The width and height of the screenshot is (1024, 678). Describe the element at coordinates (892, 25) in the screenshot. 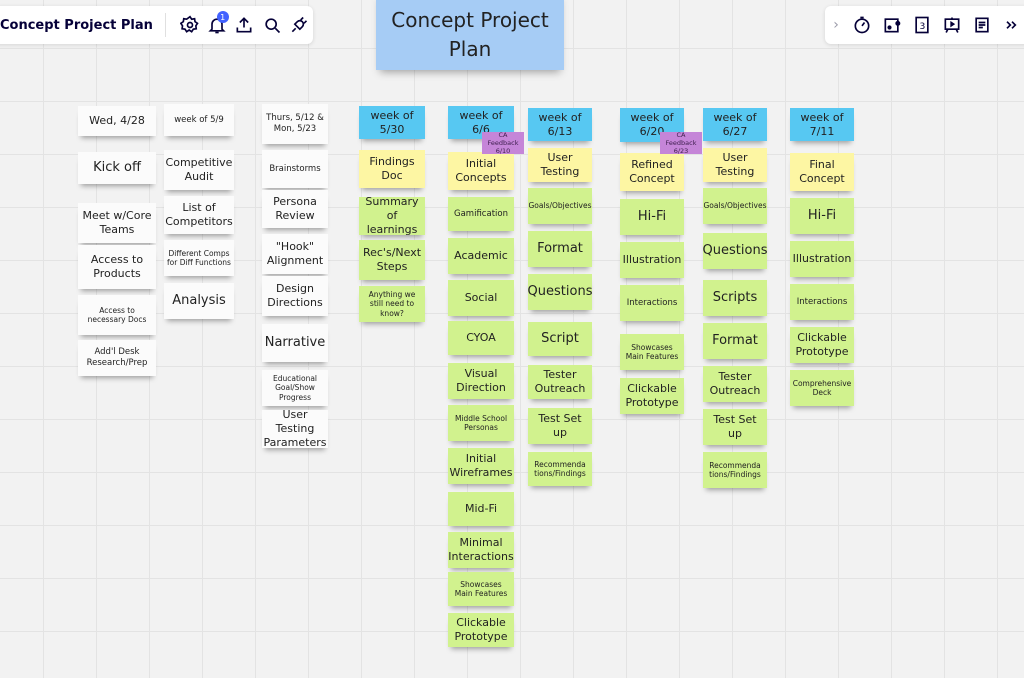

I see `card-voting-icon` at that location.